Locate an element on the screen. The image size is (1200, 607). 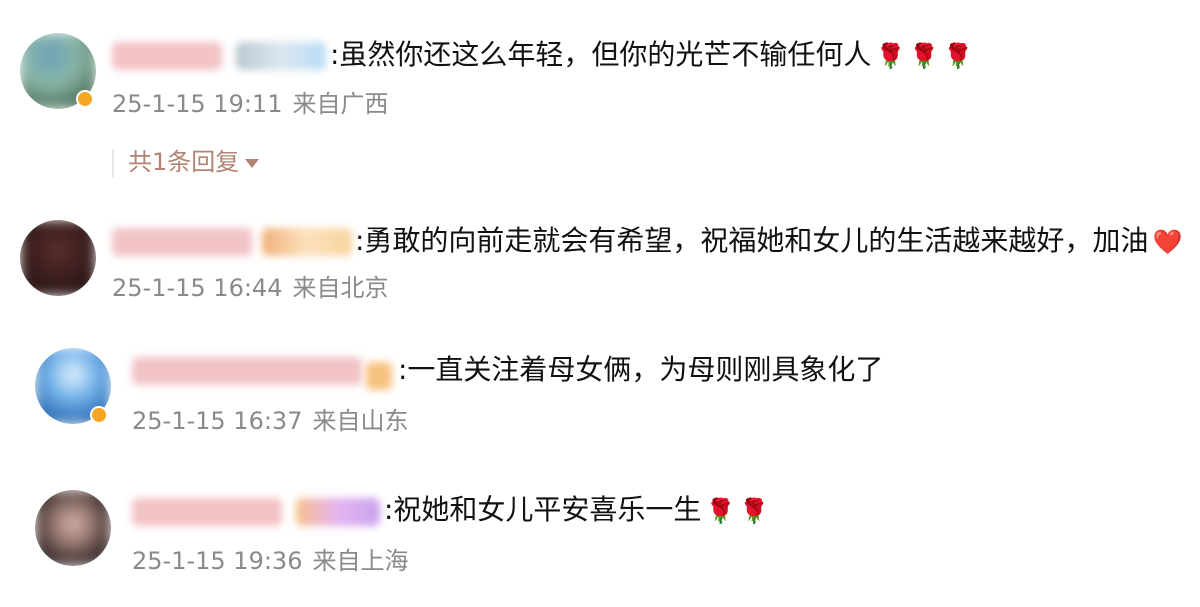
comment-location: 来自北京 is located at coordinates (340, 288).